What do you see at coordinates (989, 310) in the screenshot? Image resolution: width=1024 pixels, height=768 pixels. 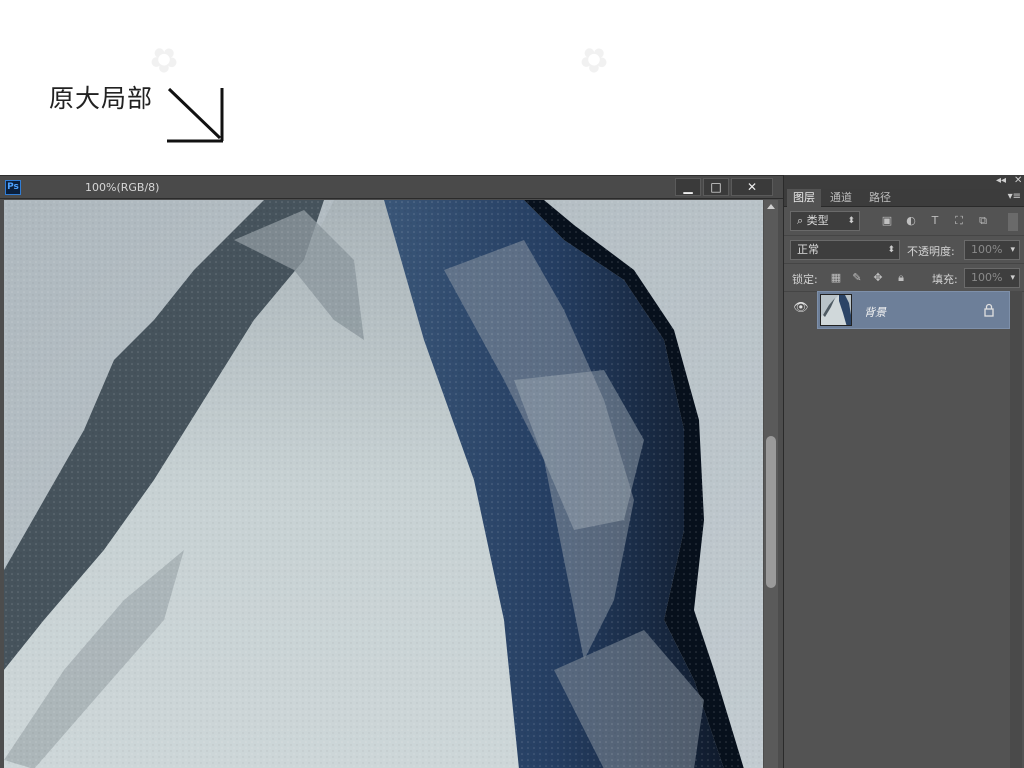 I see `lock-icon` at bounding box center [989, 310].